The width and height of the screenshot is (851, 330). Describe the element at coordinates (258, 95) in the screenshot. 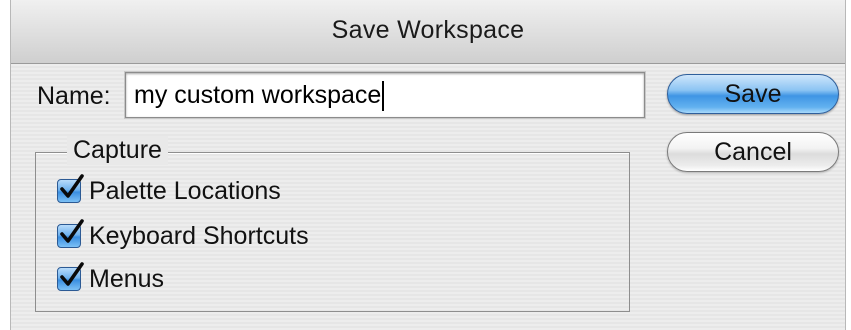

I see `name-field-value: my custom workspace` at that location.